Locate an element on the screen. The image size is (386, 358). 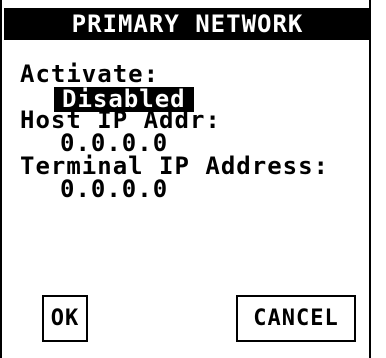
ok-button-label: OK is located at coordinates (65, 318).